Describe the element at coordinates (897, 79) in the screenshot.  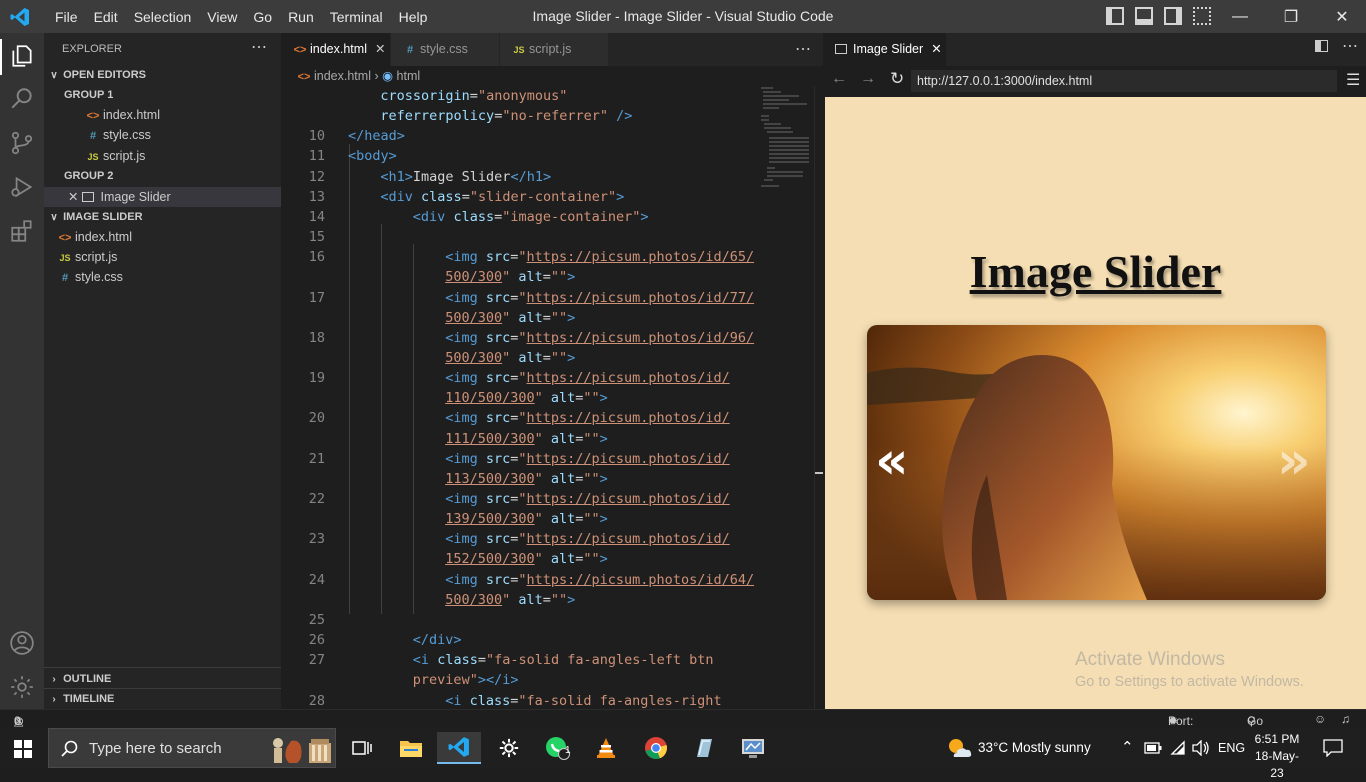
I see `reload-icon: ↻` at that location.